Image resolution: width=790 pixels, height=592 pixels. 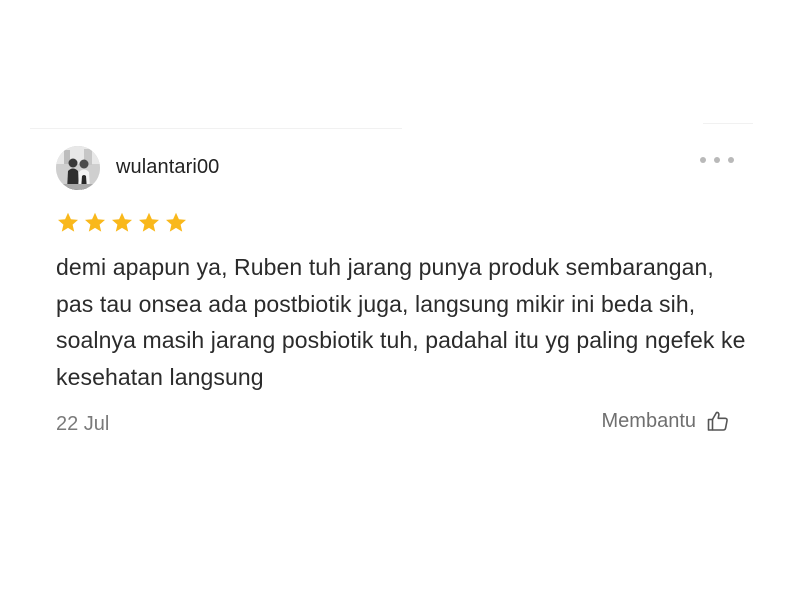 I want to click on more-dots-icon, so click(x=703, y=160).